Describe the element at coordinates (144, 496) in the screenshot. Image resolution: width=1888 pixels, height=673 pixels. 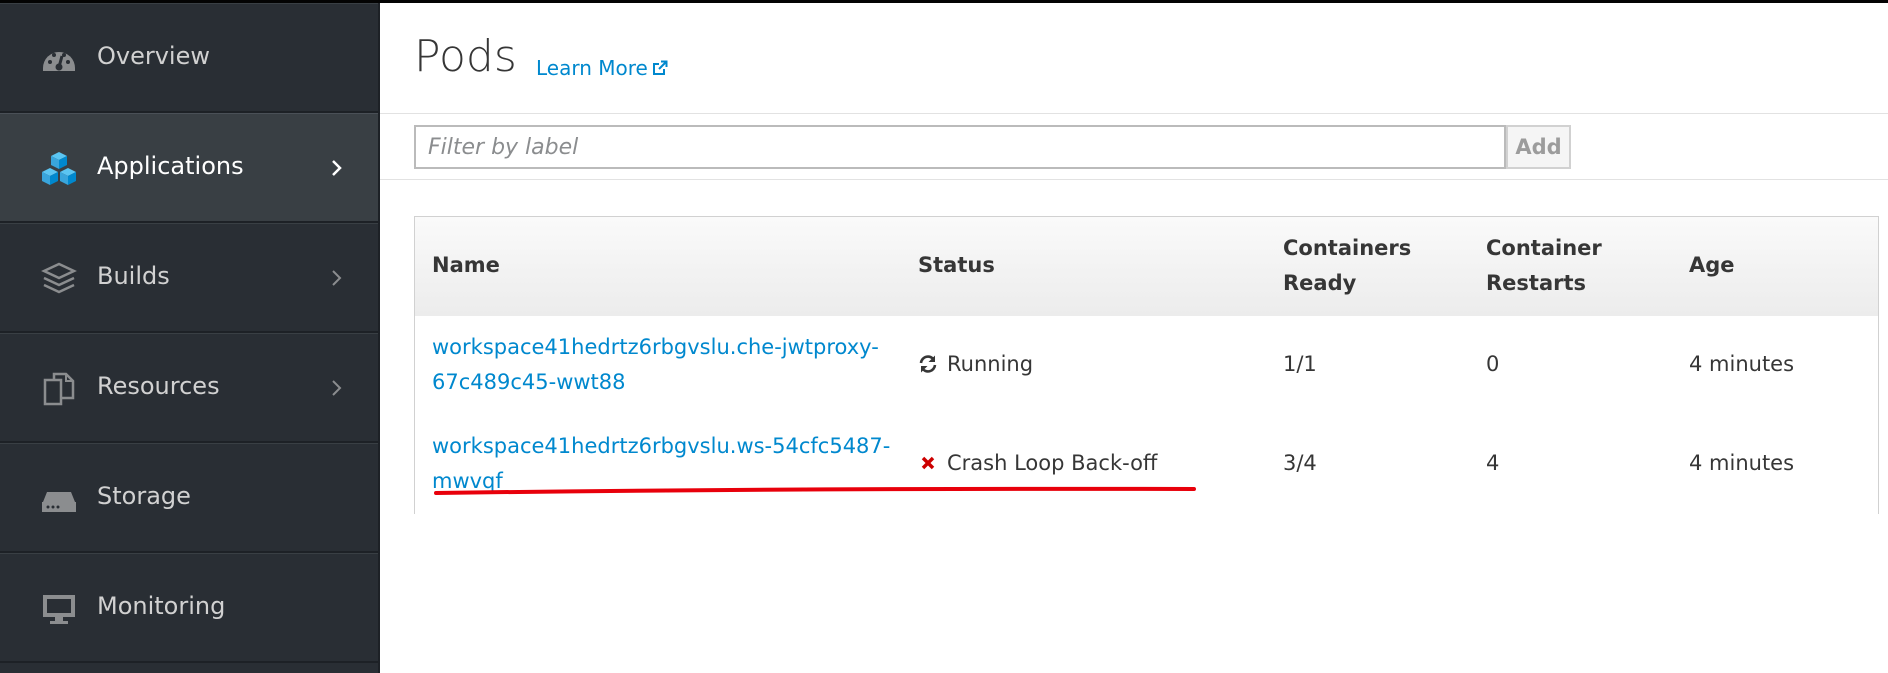
I see `sidebar-item-label: Storage` at that location.